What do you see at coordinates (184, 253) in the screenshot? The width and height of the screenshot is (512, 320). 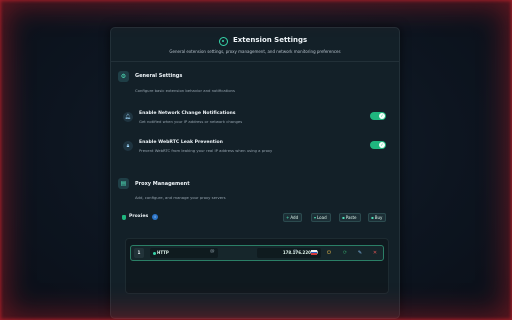 I see `proxy-type-select: HTTP` at bounding box center [184, 253].